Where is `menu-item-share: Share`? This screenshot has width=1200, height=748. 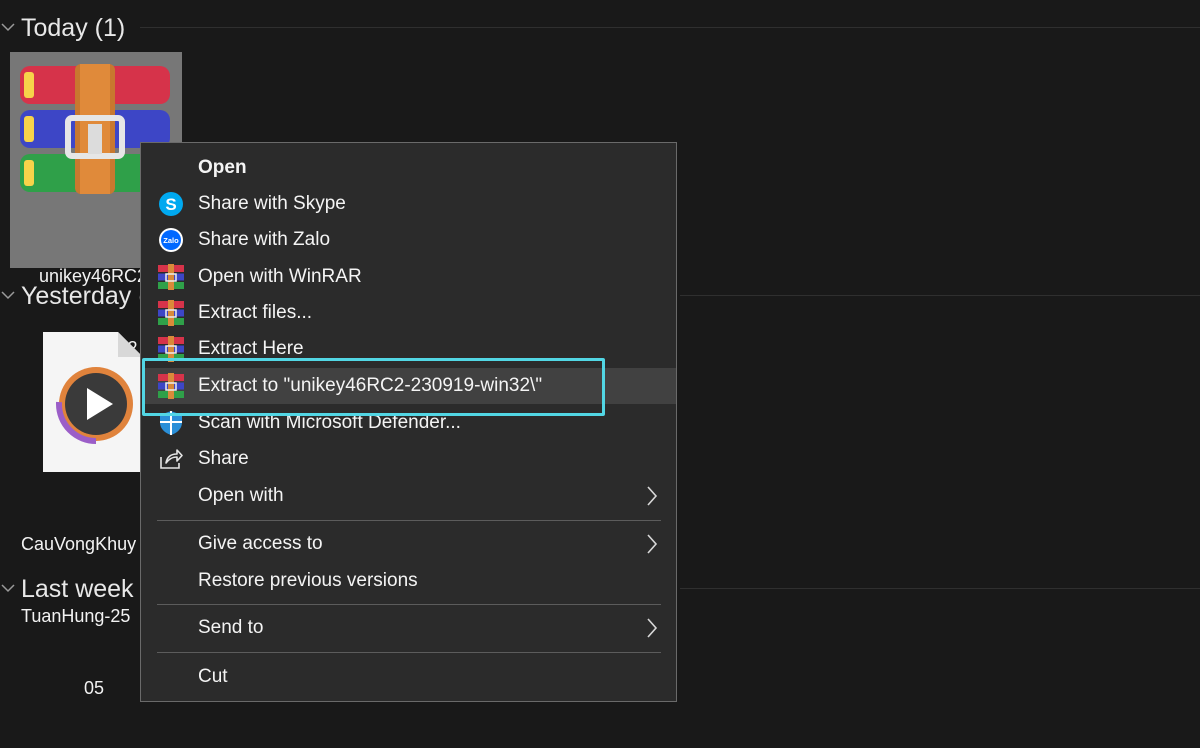
menu-item-share: Share is located at coordinates (409, 459).